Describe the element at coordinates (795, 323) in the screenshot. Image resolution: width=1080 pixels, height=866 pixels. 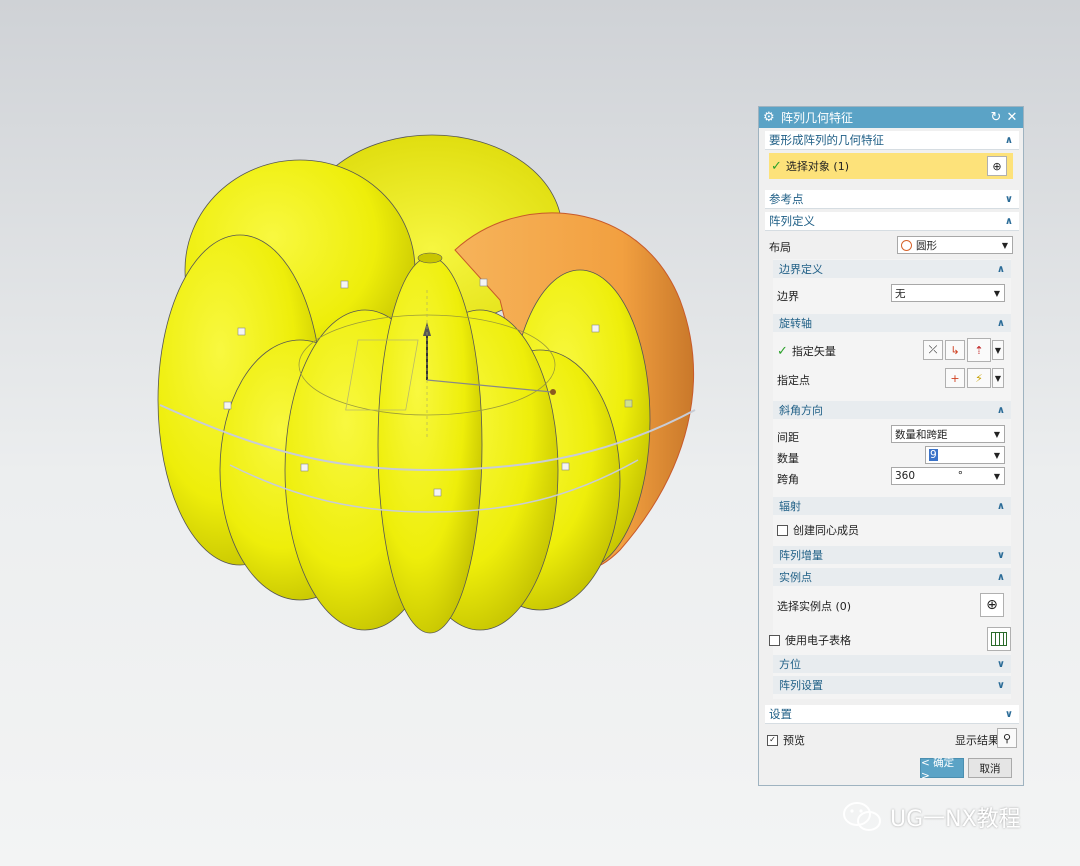
I see `section-rotation-axis-label: 旋转轴` at that location.